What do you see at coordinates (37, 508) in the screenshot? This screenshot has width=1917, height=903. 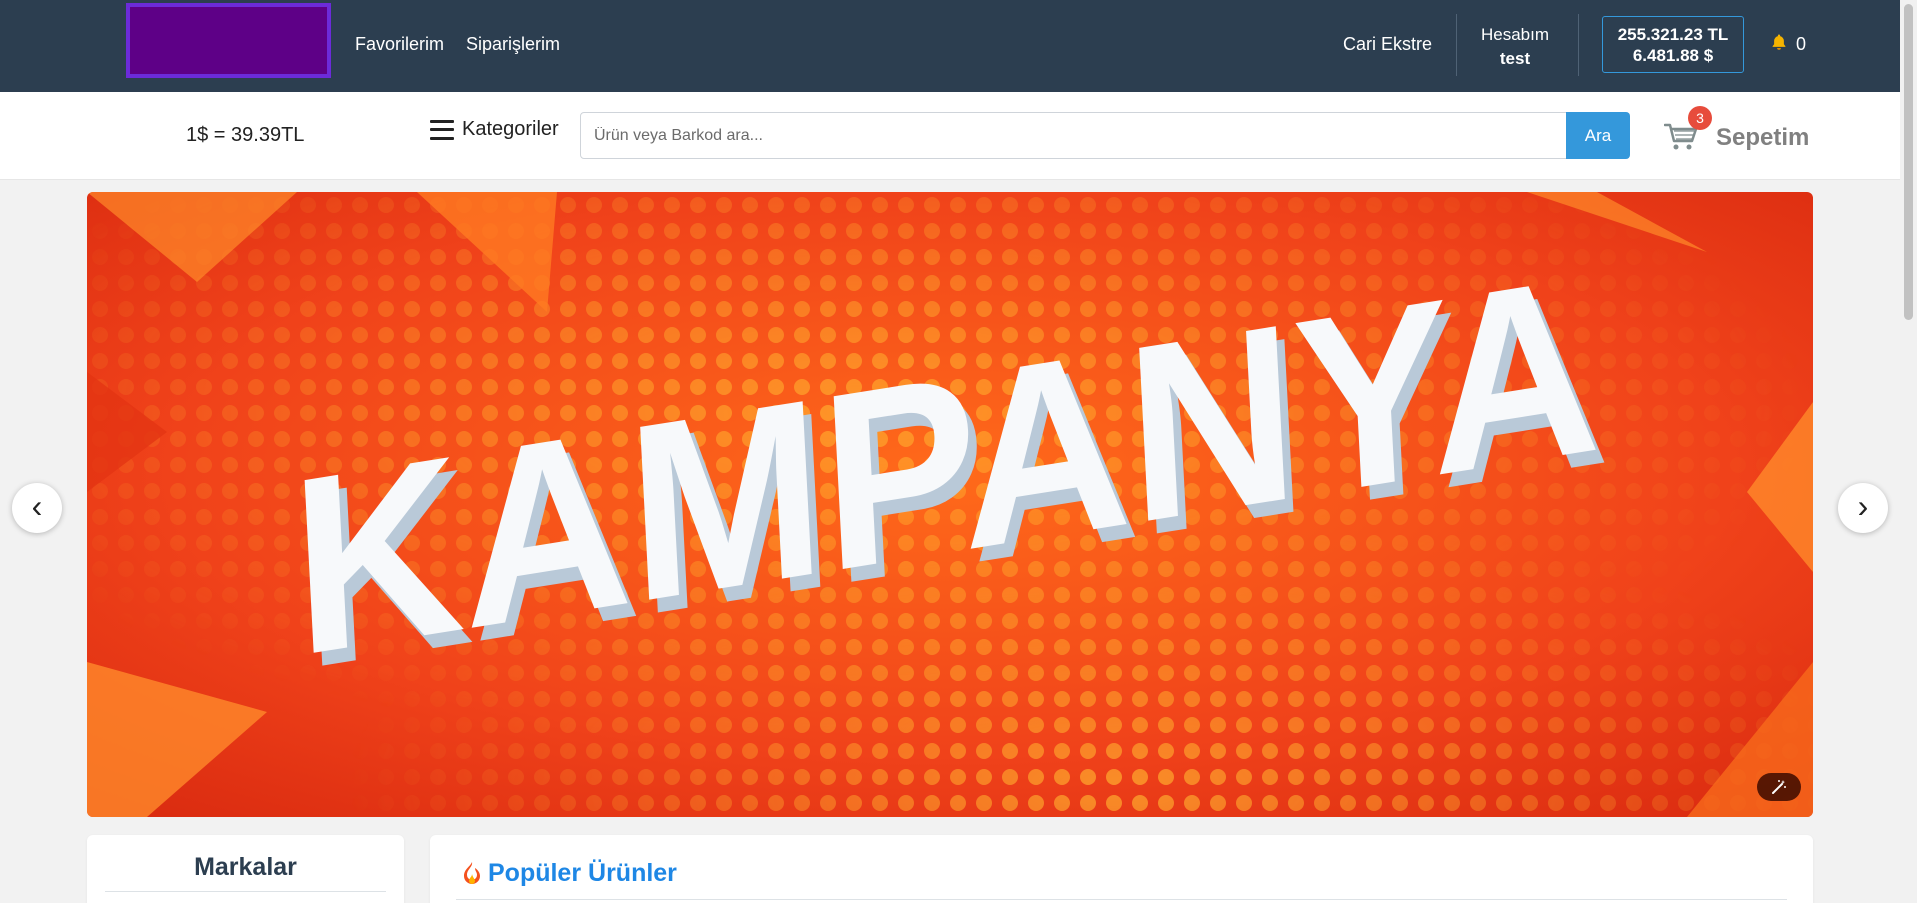 I see `carousel-prev-button: ‹` at bounding box center [37, 508].